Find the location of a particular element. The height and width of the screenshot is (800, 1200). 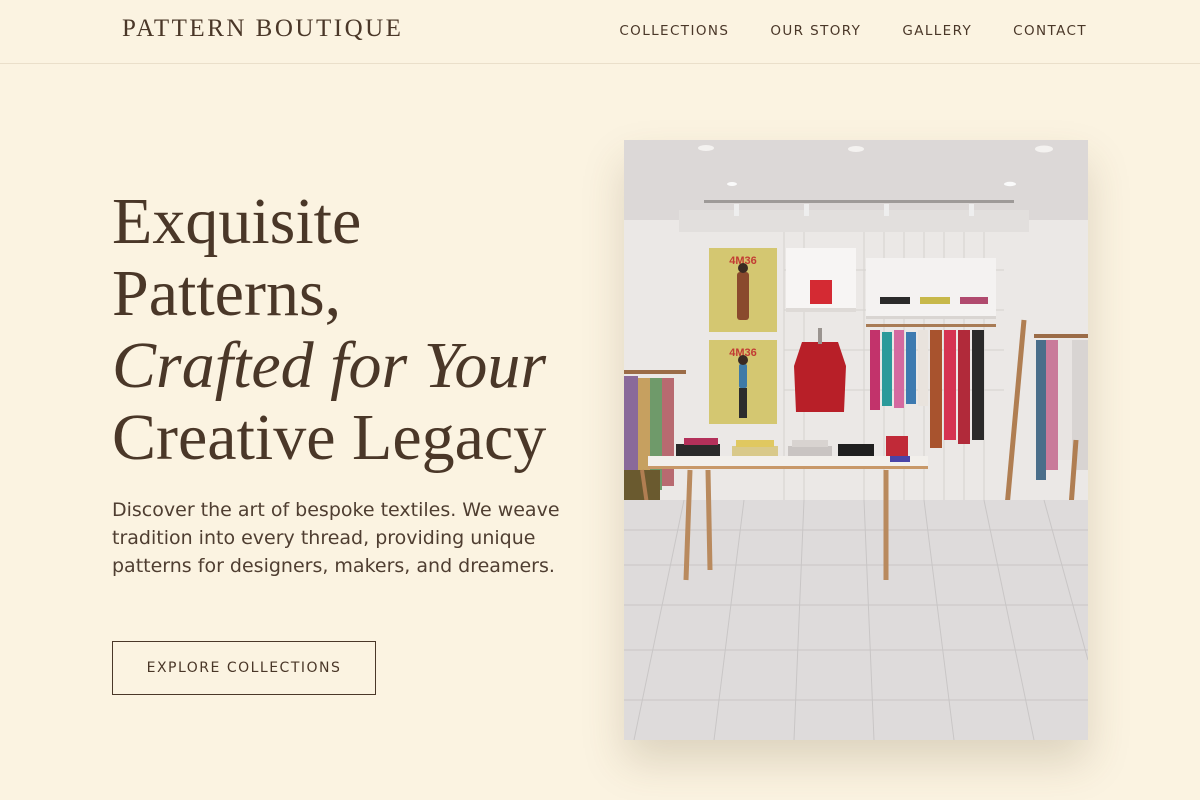

nav-item-contact: CONTACT is located at coordinates (1050, 31).